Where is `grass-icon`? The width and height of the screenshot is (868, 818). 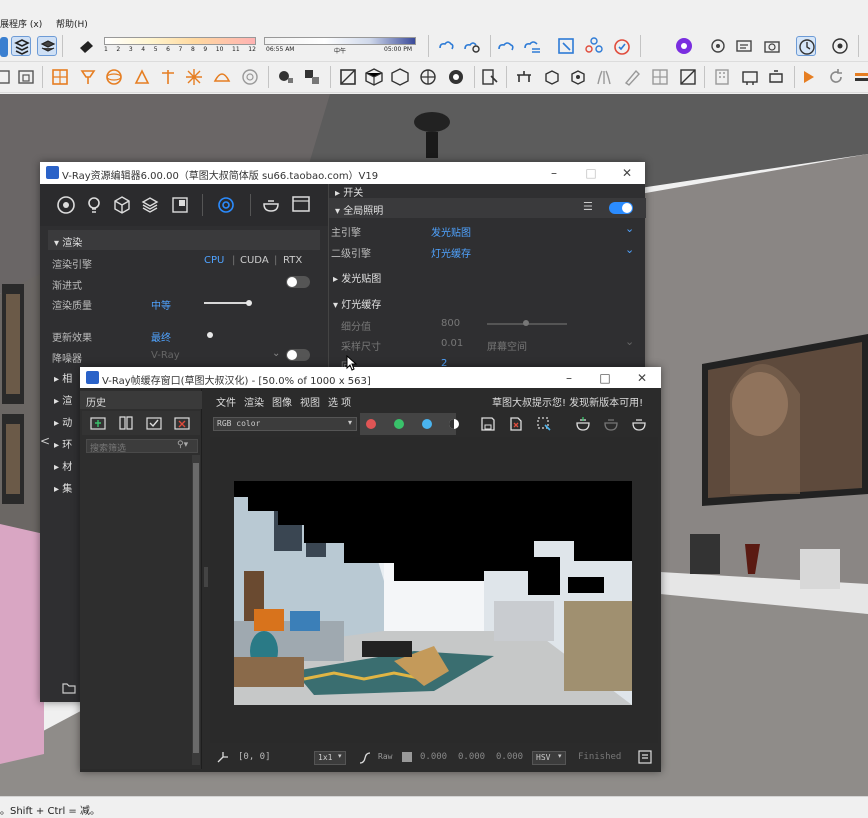
grass-icon is located at coordinates (604, 77).